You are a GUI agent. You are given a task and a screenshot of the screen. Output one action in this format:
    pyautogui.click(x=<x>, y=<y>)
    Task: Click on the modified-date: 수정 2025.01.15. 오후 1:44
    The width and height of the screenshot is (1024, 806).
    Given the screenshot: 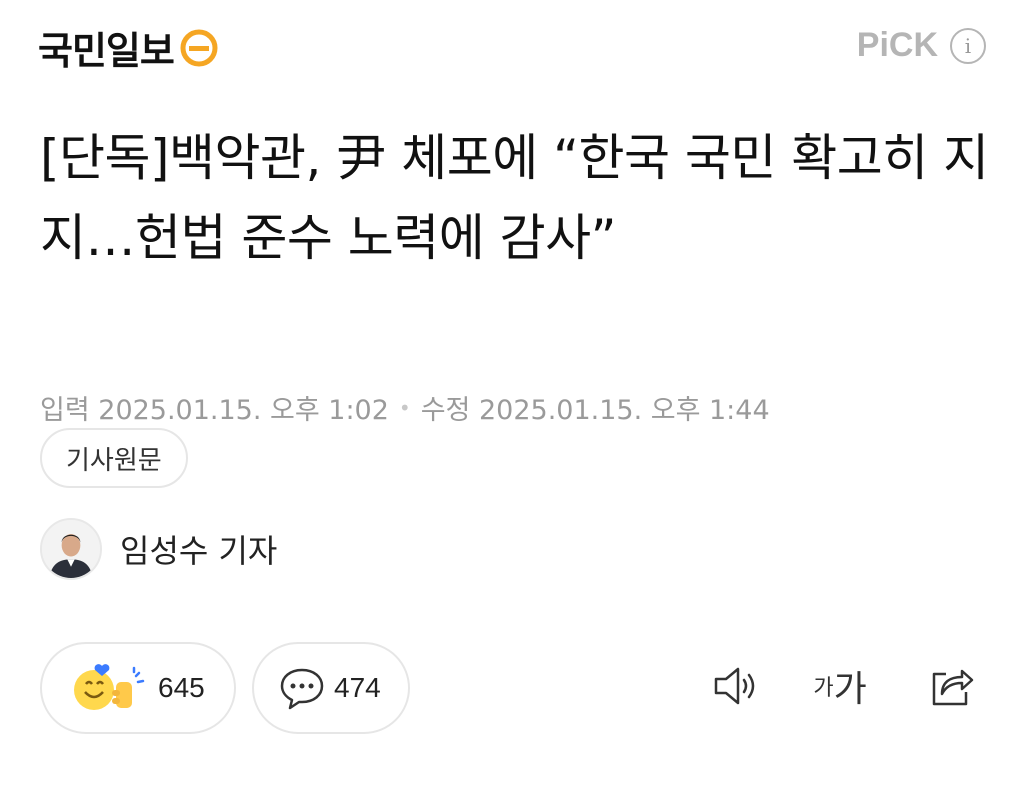 What is the action you would take?
    pyautogui.click(x=595, y=410)
    